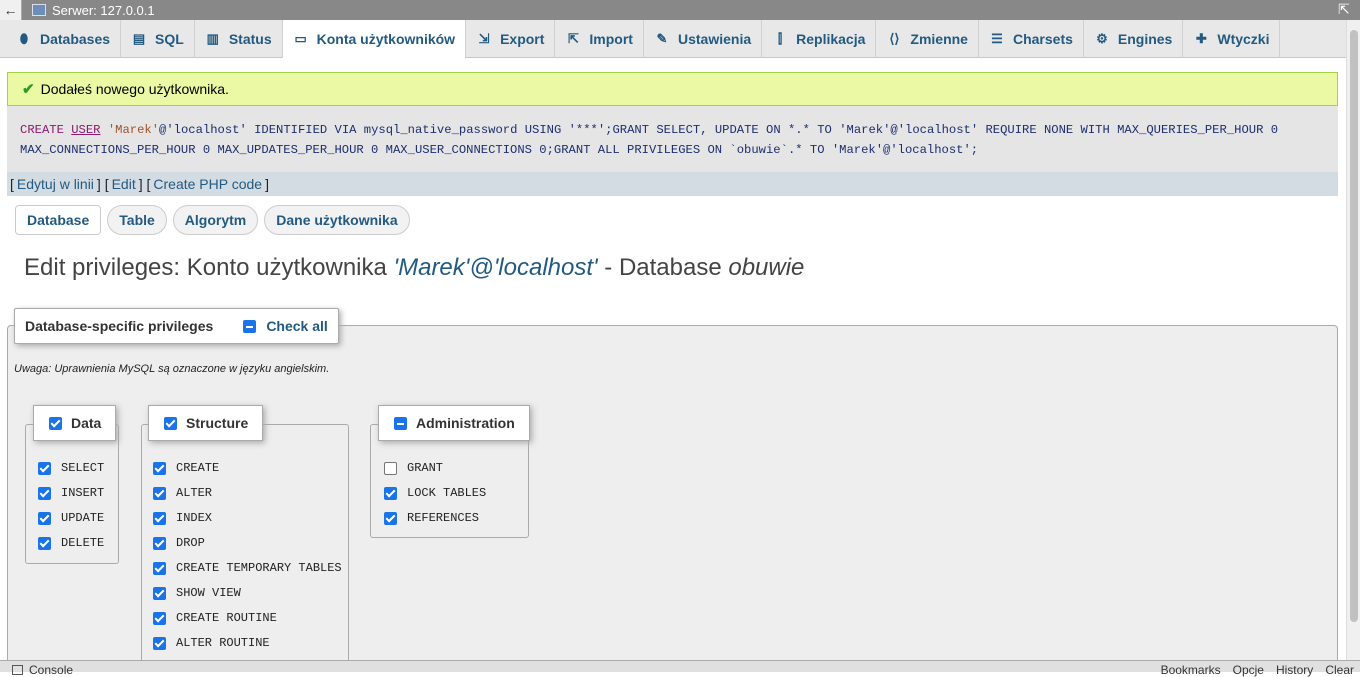 Image resolution: width=1360 pixels, height=677 pixels. What do you see at coordinates (11, 10) in the screenshot?
I see `back-arrow-icon: ←` at bounding box center [11, 10].